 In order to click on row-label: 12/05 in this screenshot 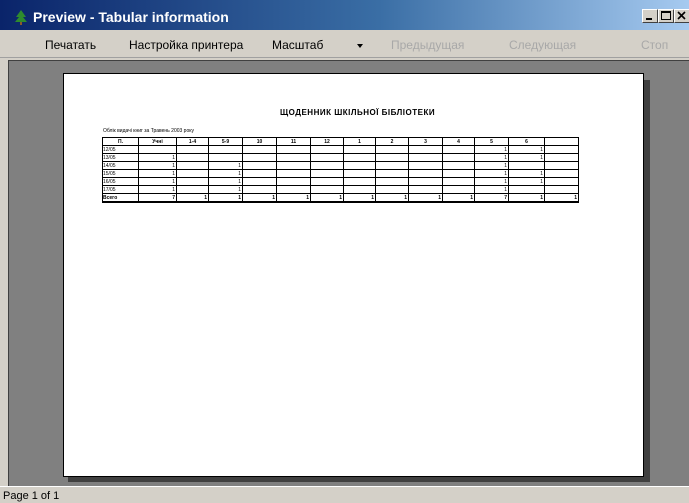, I will do `click(120, 149)`.